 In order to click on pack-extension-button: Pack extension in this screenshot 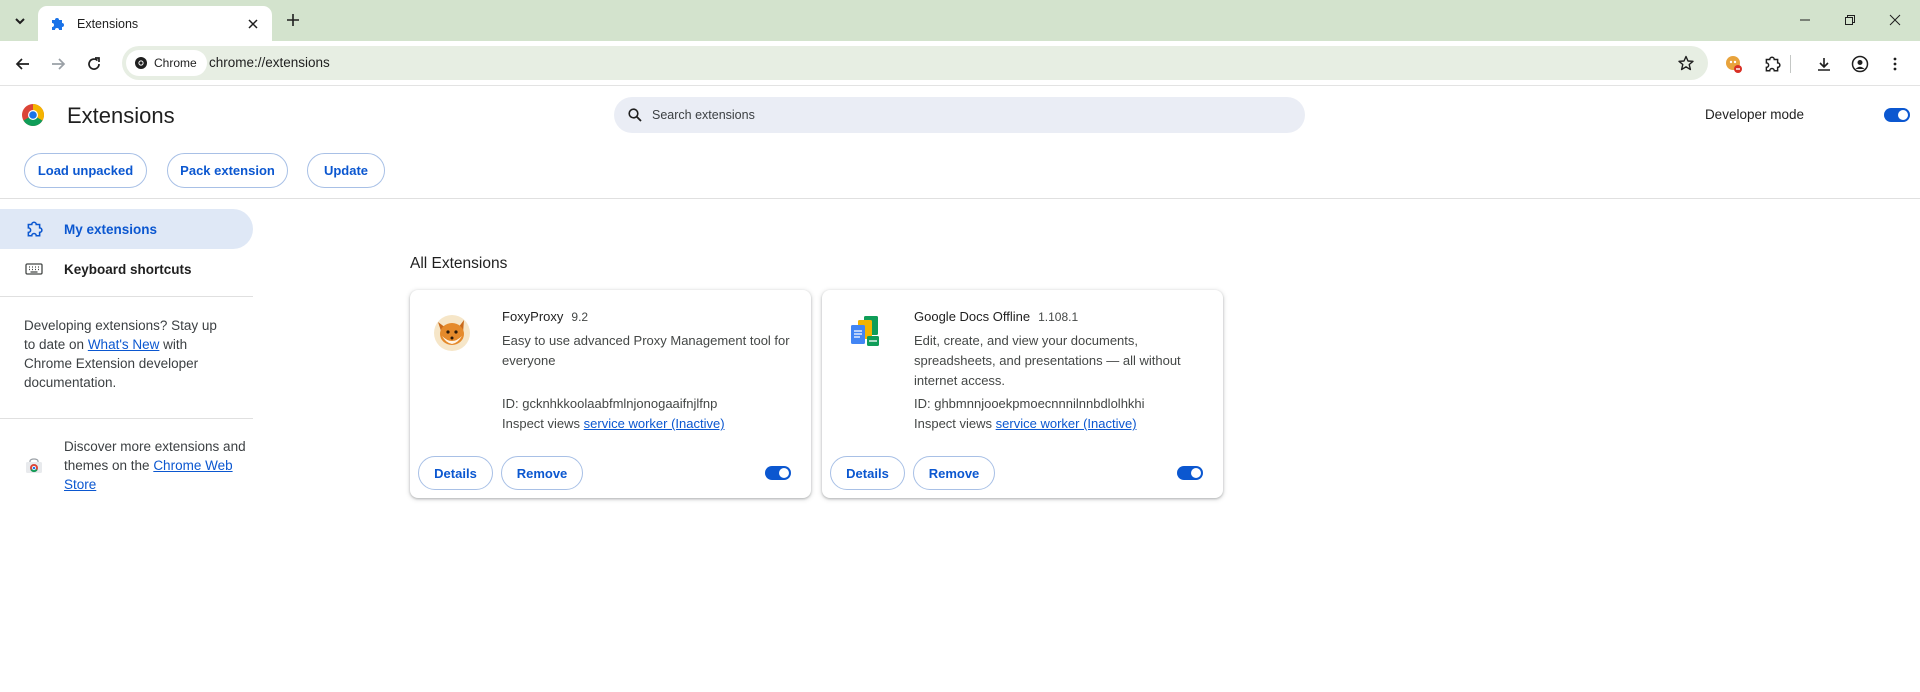, I will do `click(227, 170)`.